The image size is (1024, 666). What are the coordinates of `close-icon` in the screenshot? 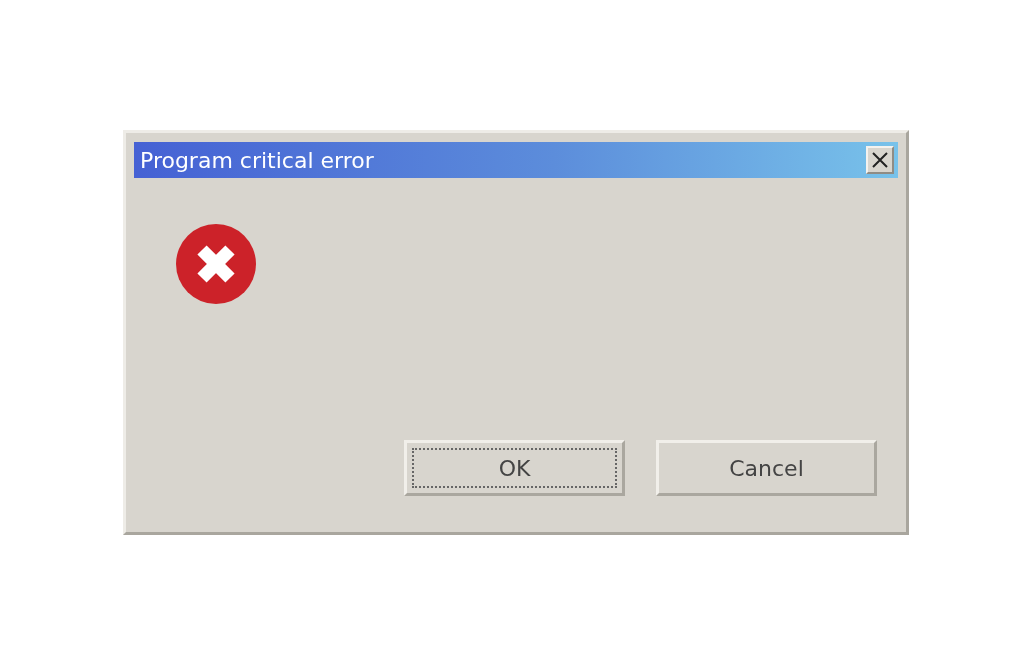 It's located at (880, 160).